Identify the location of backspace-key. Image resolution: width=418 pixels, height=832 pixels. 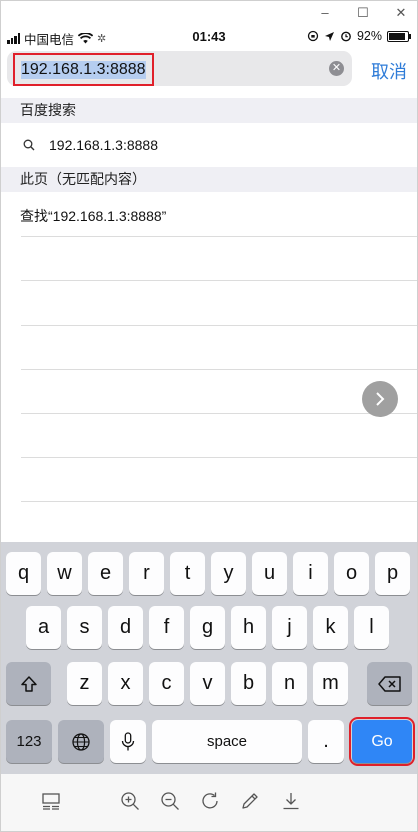
(389, 683).